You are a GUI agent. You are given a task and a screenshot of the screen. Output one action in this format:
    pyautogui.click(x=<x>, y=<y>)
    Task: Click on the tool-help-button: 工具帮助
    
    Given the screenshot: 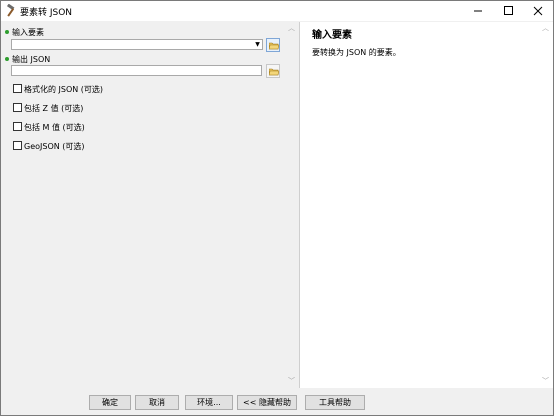 What is the action you would take?
    pyautogui.click(x=335, y=402)
    